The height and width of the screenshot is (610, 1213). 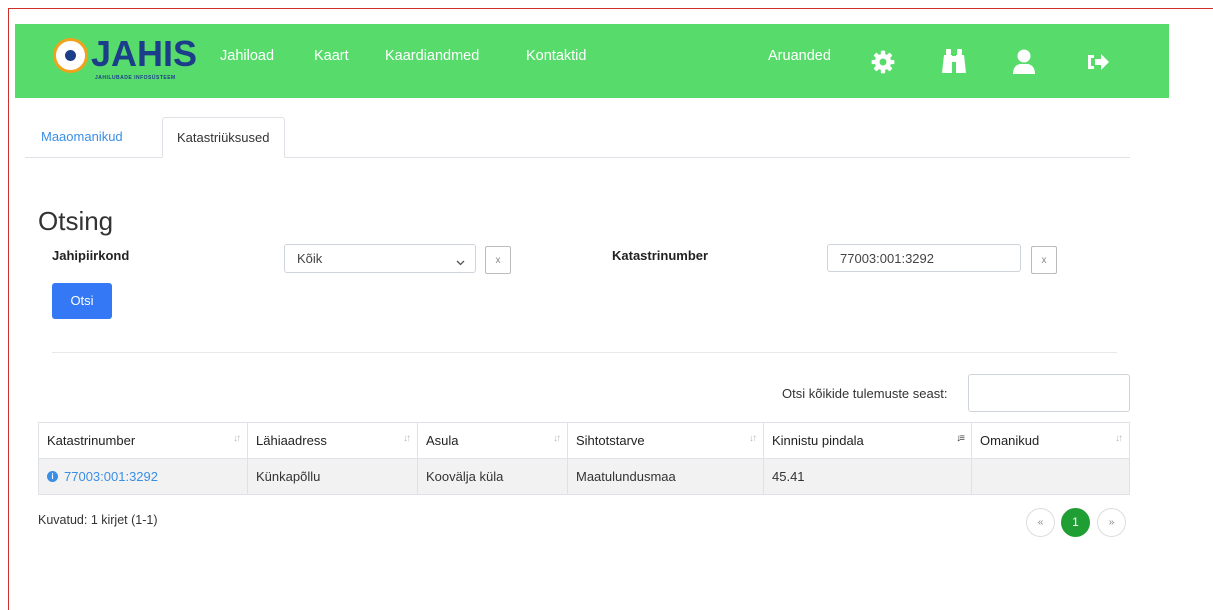 What do you see at coordinates (247, 56) in the screenshot?
I see `nav-link-jahiload: Jahiload` at bounding box center [247, 56].